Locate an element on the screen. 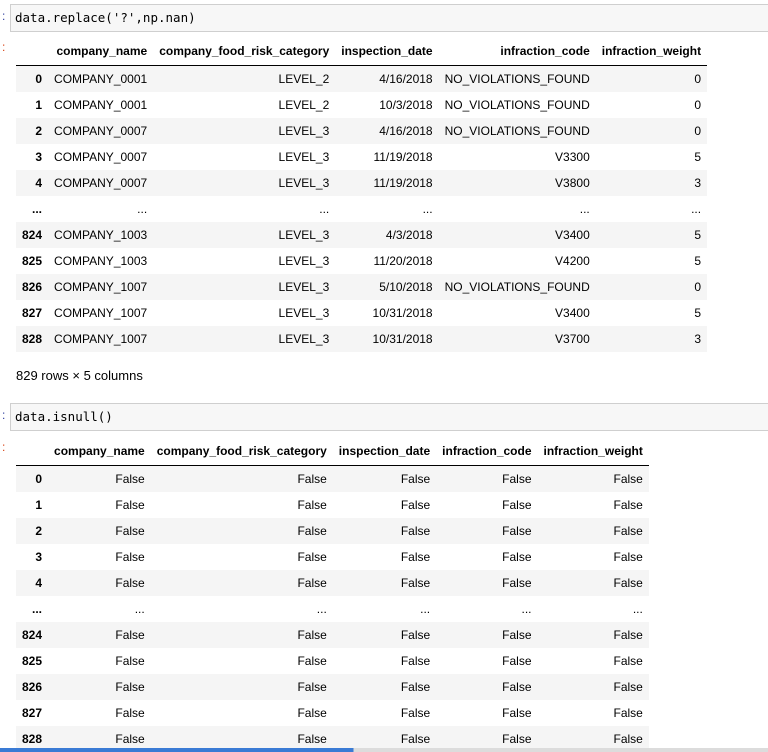 This screenshot has height=752, width=768. table-cell: LEVEL_2 is located at coordinates (304, 79).